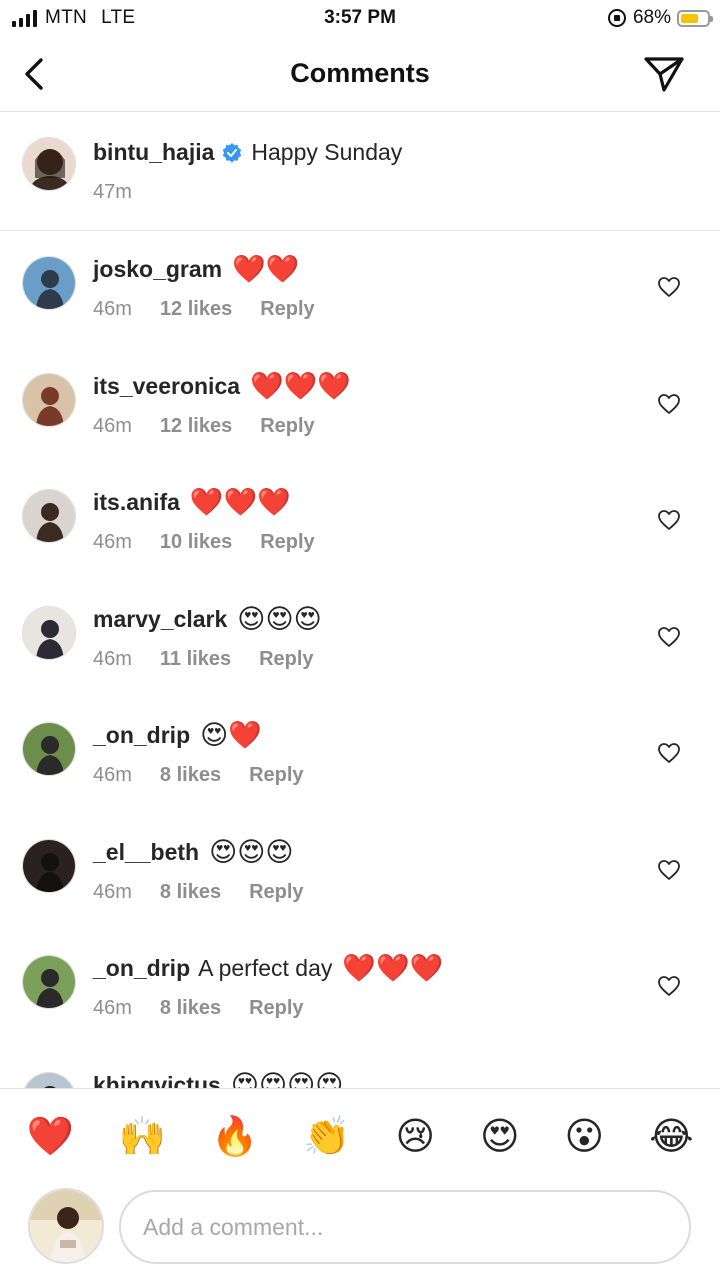  What do you see at coordinates (360, 640) in the screenshot?
I see `comment-item: marvy_clark 😍😍😍 46m 11 likes Reply` at bounding box center [360, 640].